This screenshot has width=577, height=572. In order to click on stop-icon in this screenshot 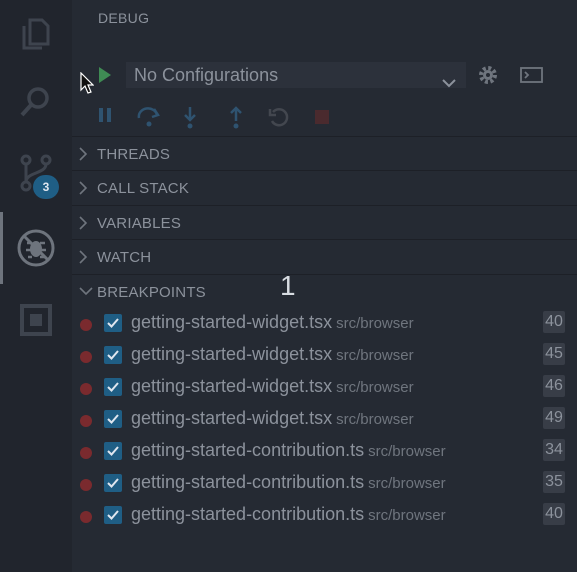, I will do `click(322, 118)`.